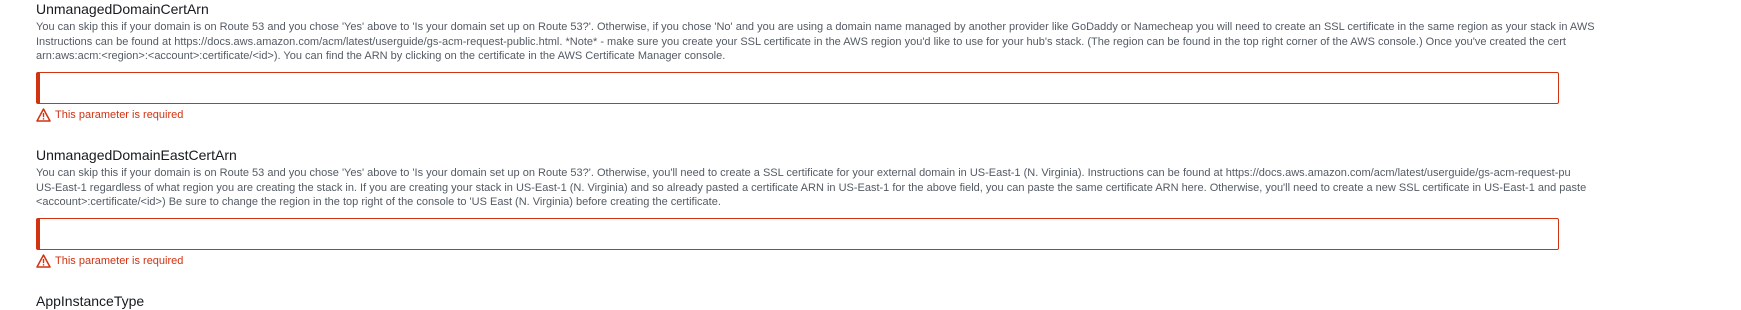 Image resolution: width=1741 pixels, height=310 pixels. What do you see at coordinates (90, 301) in the screenshot?
I see `param-label: AppInstanceType` at bounding box center [90, 301].